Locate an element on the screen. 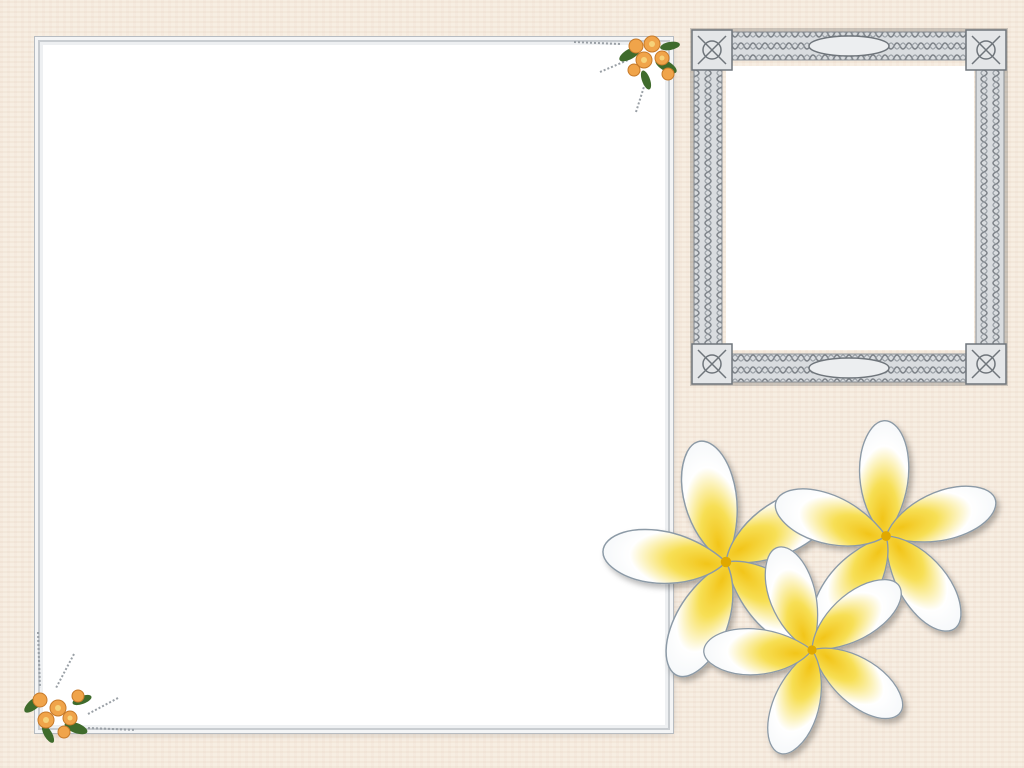  celtic-knot-frame is located at coordinates (849, 207).